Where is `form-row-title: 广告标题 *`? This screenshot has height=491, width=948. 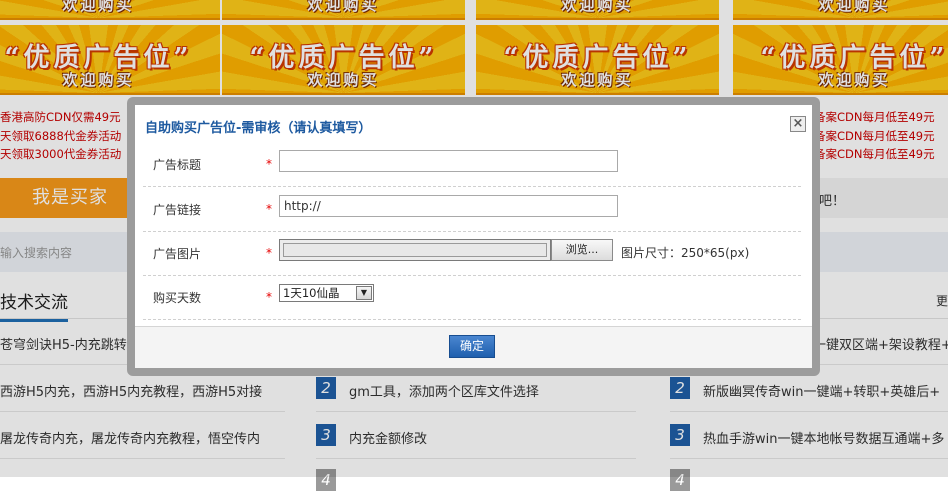
form-row-title: 广告标题 * is located at coordinates (472, 164).